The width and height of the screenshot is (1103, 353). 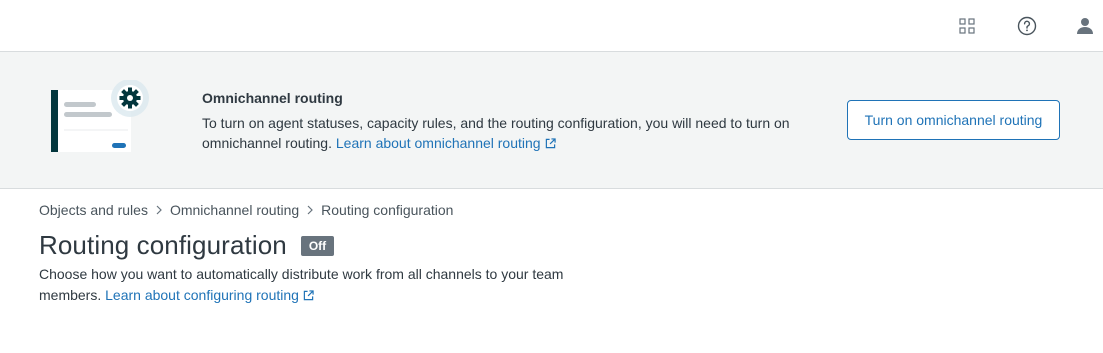 What do you see at coordinates (93, 210) in the screenshot?
I see `breadcrumb-objects-and-rules: Objects and rules` at bounding box center [93, 210].